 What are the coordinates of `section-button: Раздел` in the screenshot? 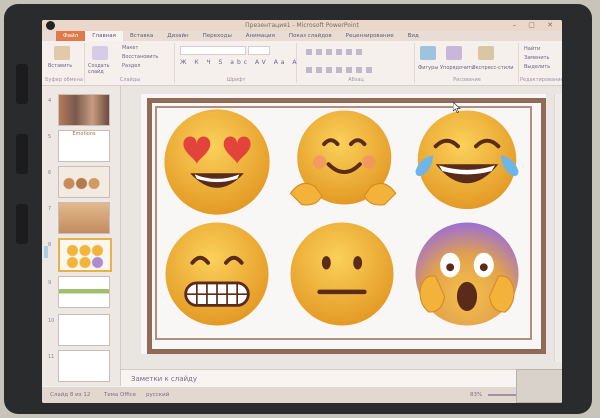 It's located at (131, 66).